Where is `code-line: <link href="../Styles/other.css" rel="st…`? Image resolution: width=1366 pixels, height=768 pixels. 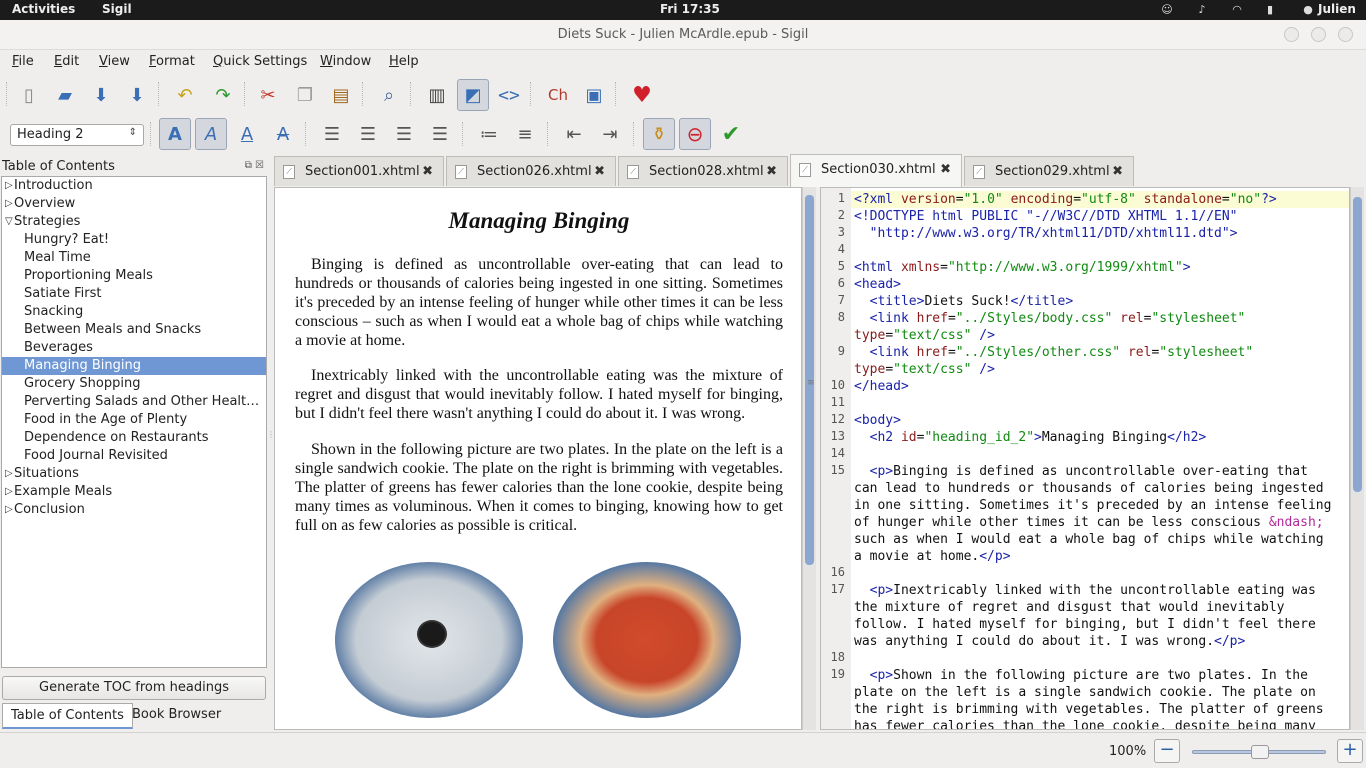
code-line: <link href="../Styles/other.css" rel="st… is located at coordinates (1053, 360).